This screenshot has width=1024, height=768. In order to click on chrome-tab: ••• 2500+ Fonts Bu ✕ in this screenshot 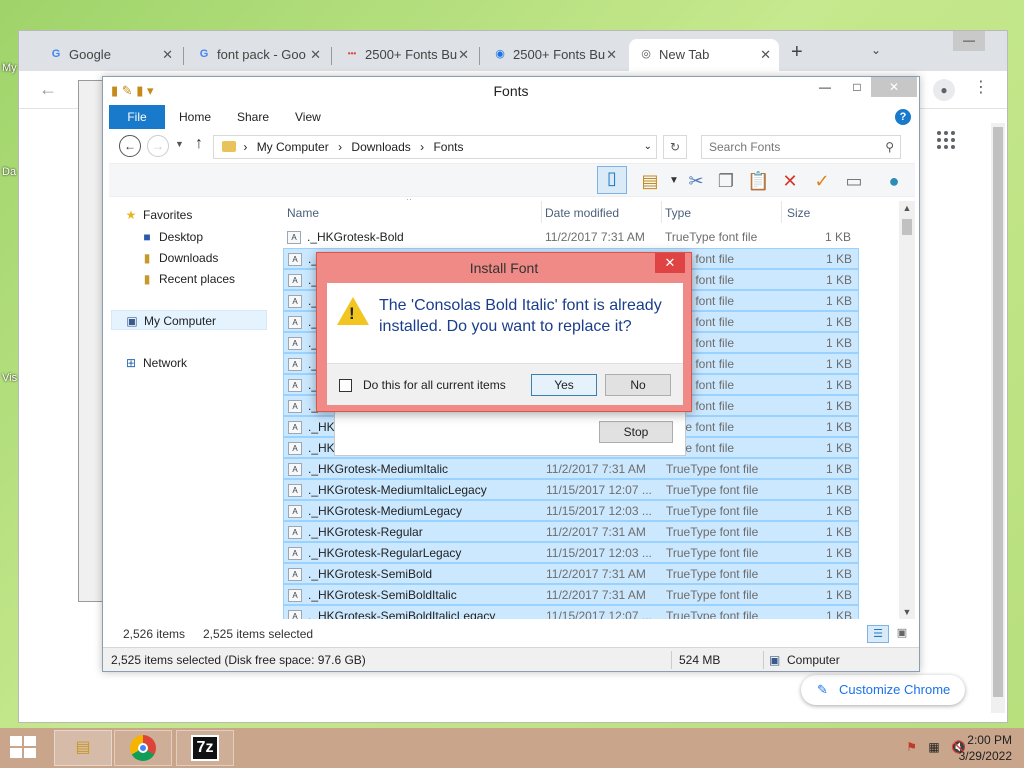, I will do `click(406, 55)`.